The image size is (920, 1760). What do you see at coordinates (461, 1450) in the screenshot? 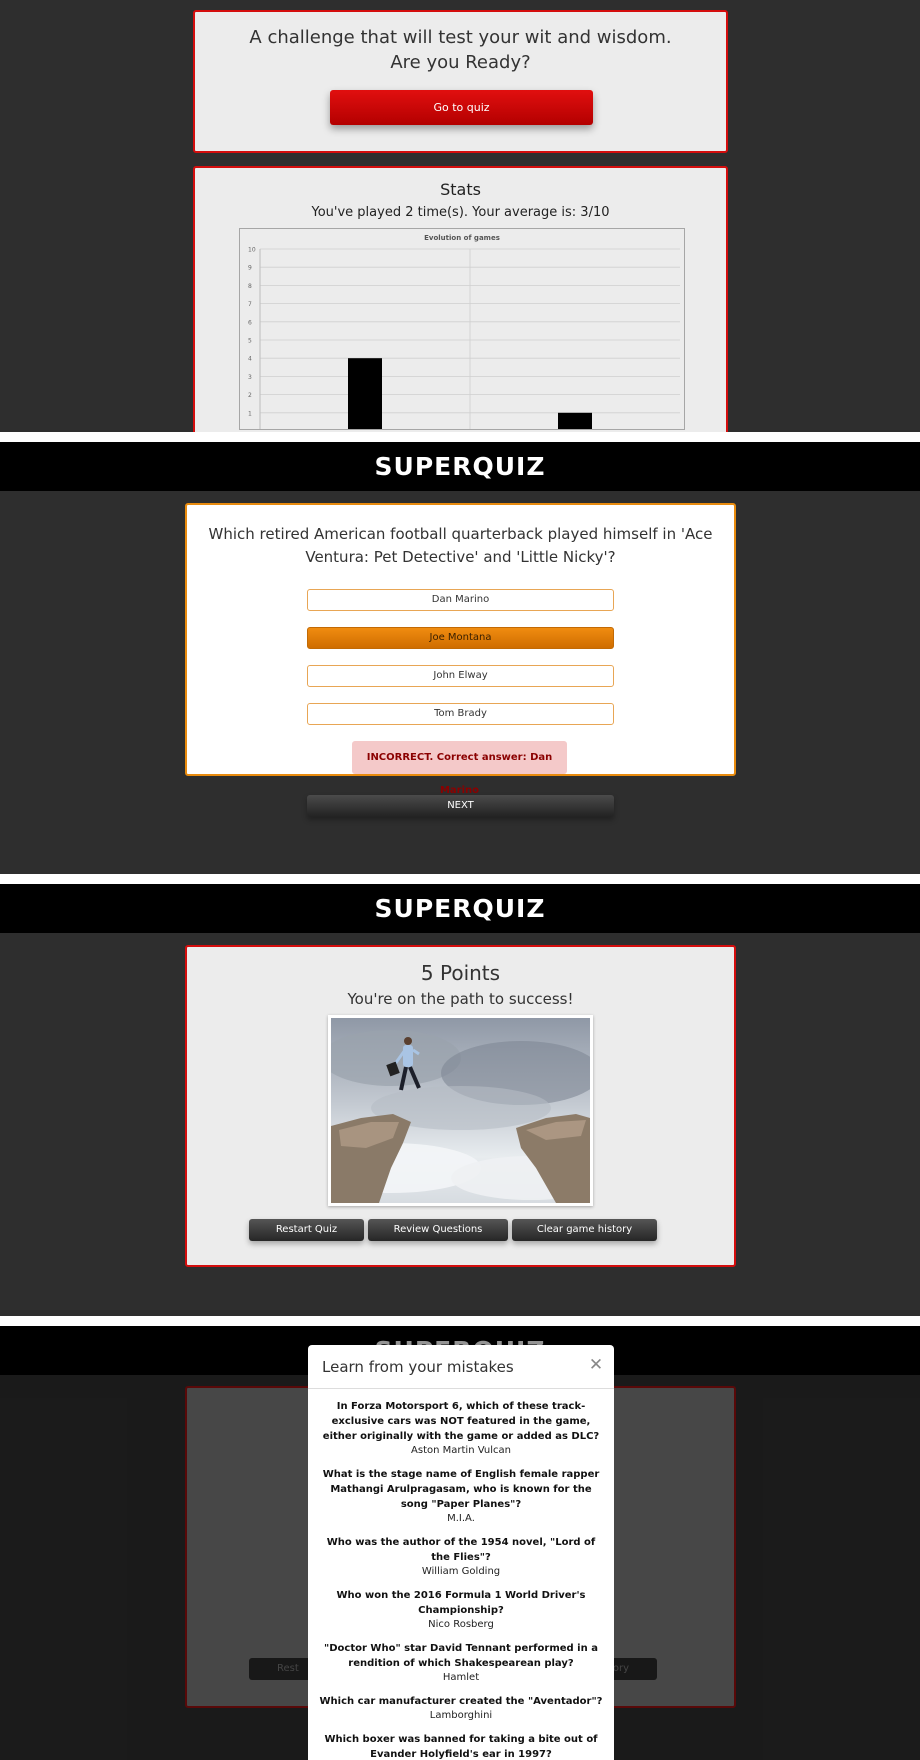
I see `review-answer: Aston Martin Vulcan` at bounding box center [461, 1450].